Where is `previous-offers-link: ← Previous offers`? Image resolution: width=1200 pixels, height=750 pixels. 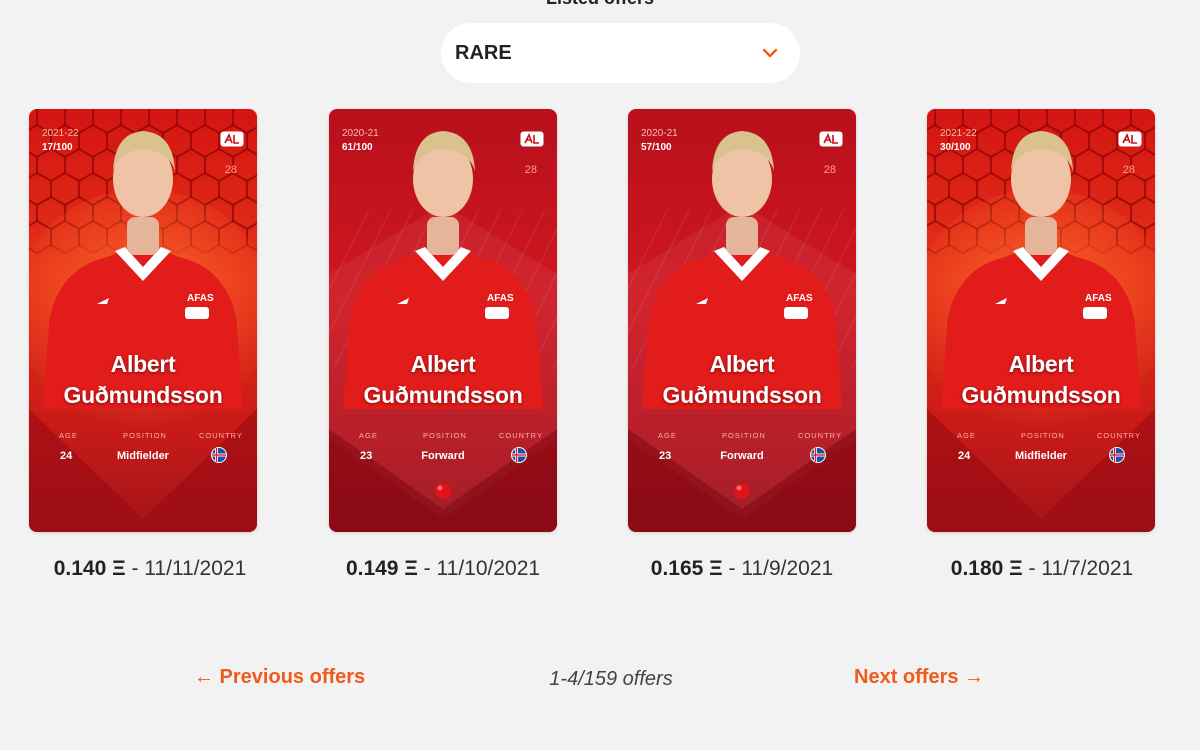 previous-offers-link: ← Previous offers is located at coordinates (279, 677).